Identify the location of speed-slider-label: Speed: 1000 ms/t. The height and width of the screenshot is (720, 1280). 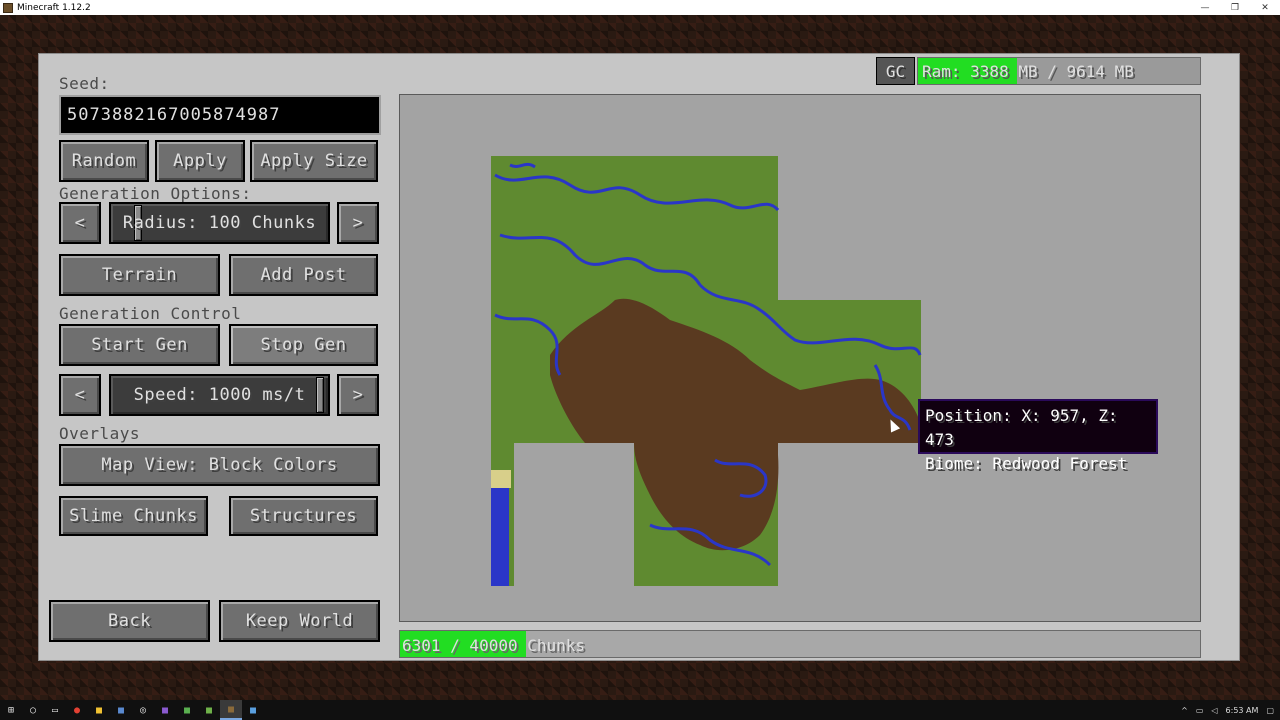
(219, 395).